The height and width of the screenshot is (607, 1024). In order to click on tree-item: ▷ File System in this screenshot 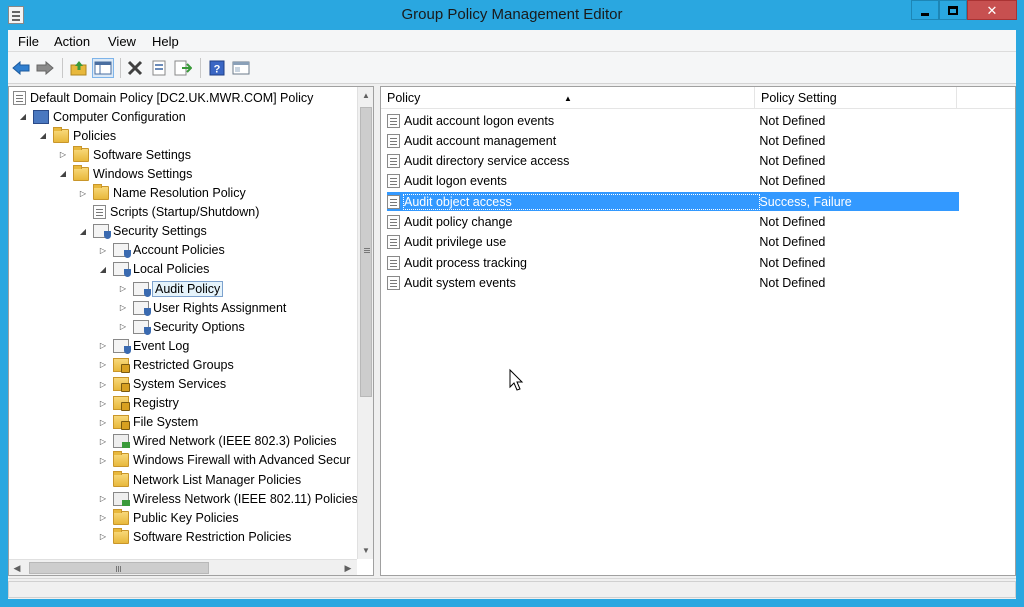, I will do `click(147, 422)`.